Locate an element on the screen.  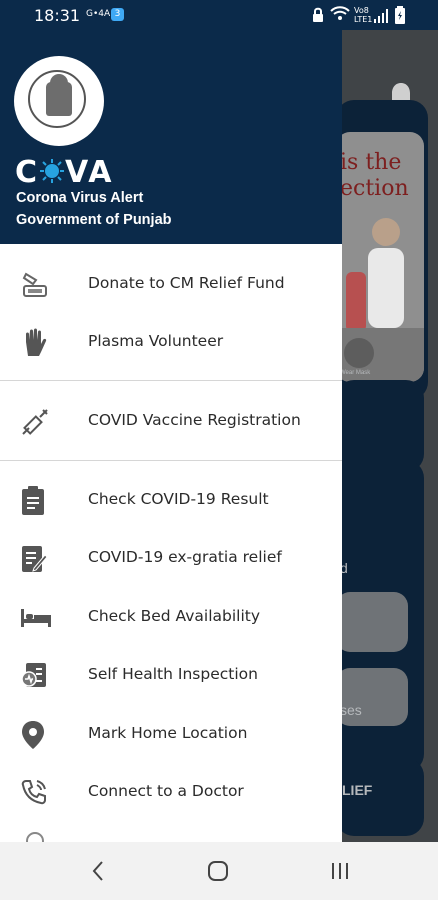
menu-item-donate: Donate to CM Relief Fund is located at coordinates (171, 284).